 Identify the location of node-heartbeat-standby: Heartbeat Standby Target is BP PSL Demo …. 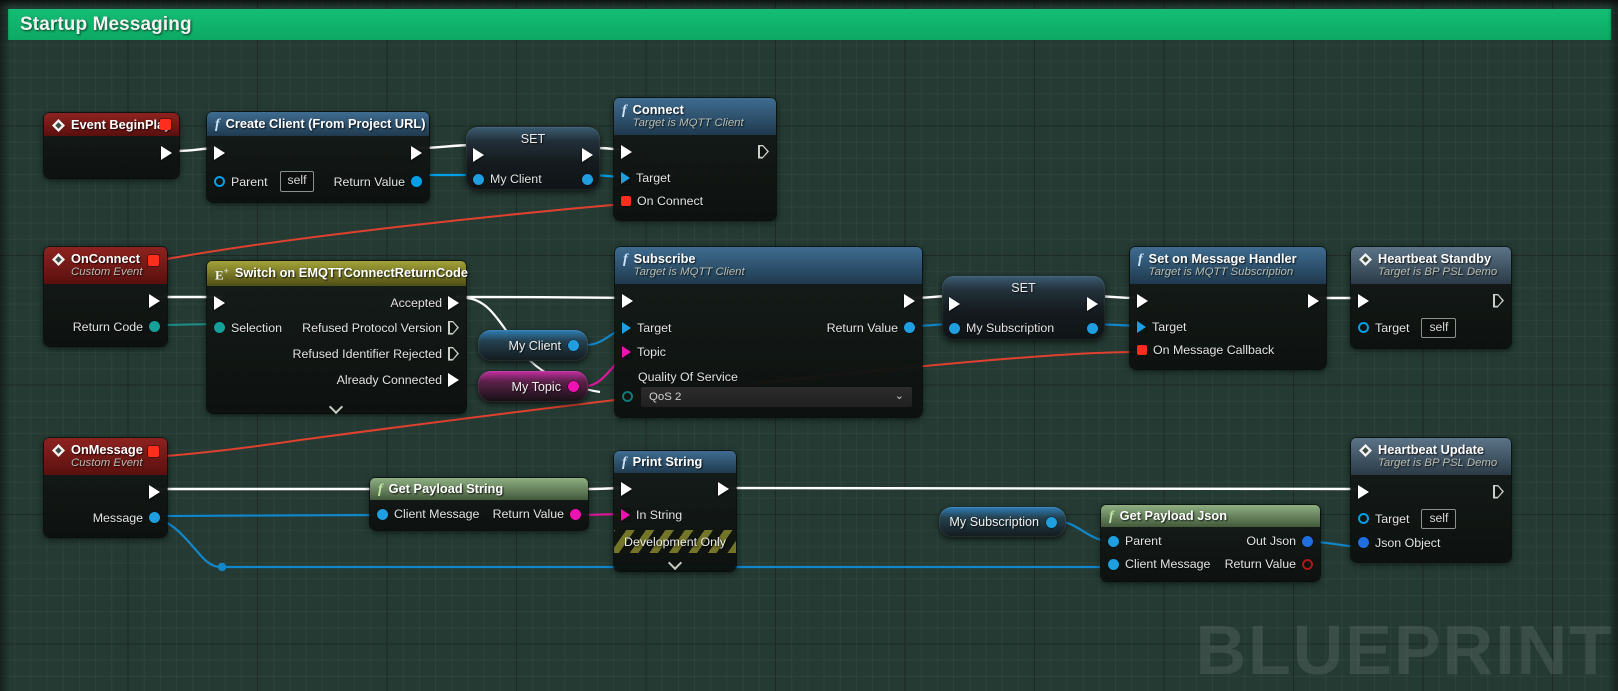
(1431, 297).